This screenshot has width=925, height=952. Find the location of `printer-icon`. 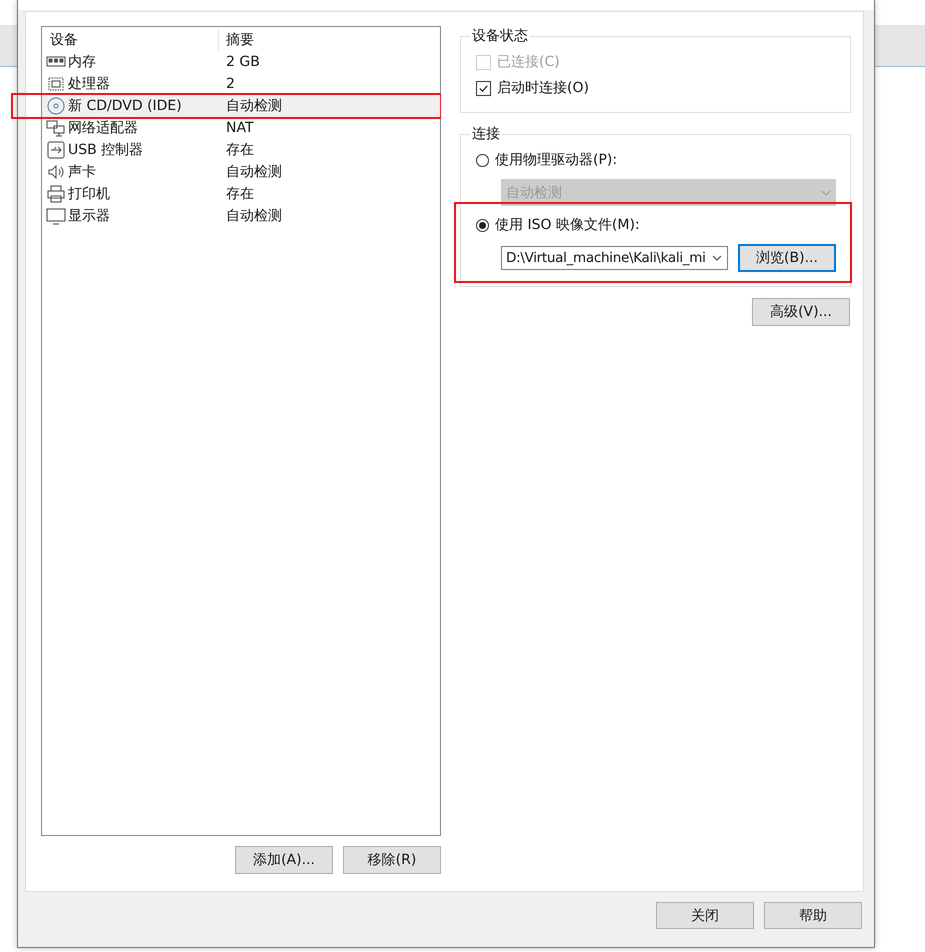

printer-icon is located at coordinates (56, 194).